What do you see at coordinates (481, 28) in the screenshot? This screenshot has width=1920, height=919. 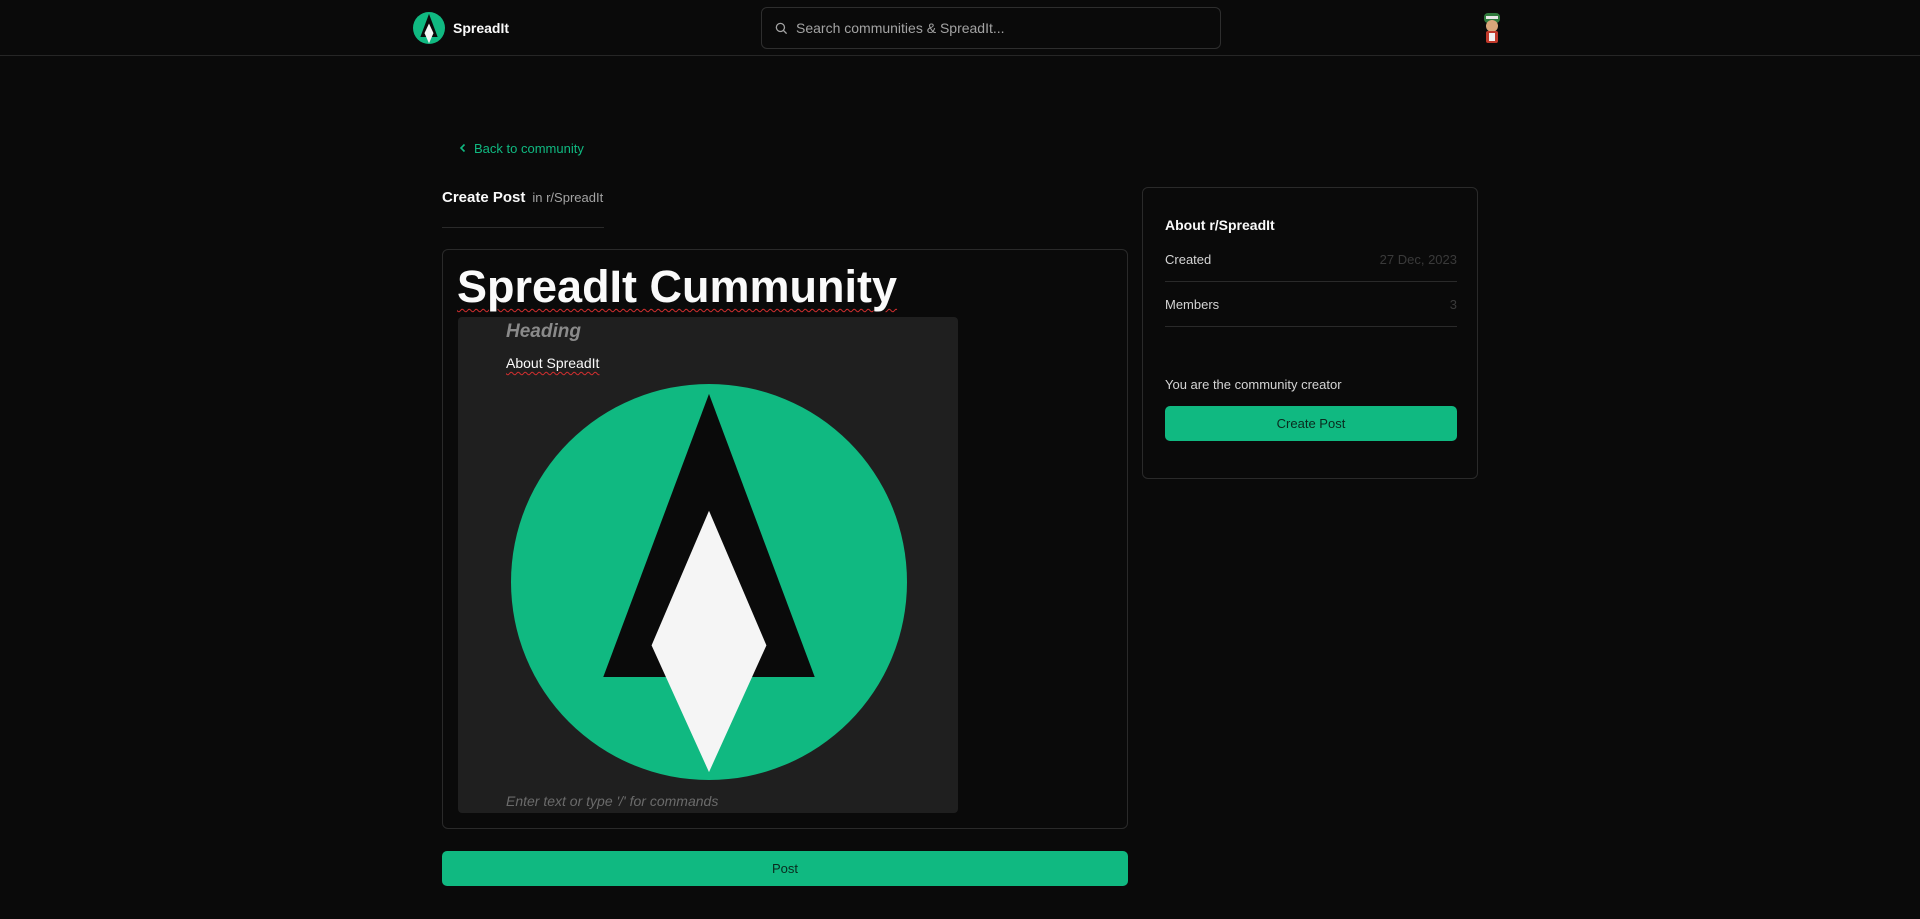 I see `brand-name: SpreadIt` at bounding box center [481, 28].